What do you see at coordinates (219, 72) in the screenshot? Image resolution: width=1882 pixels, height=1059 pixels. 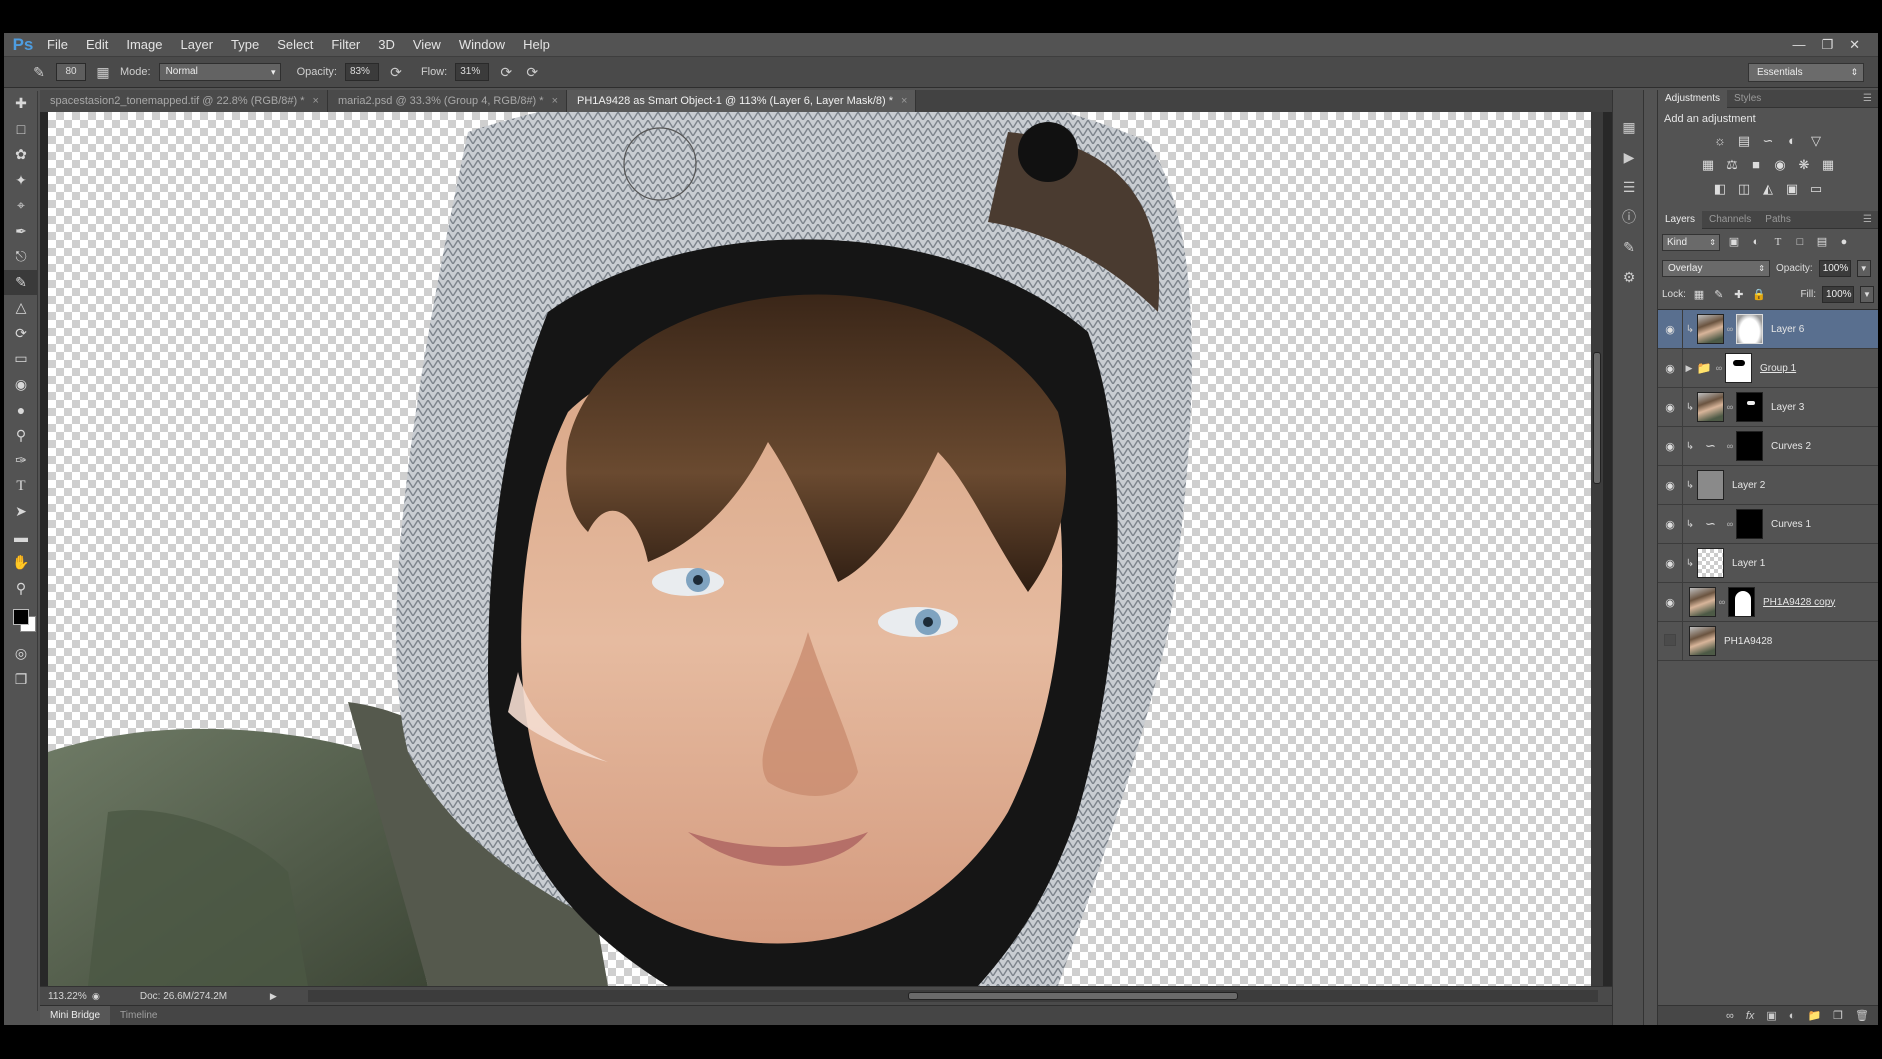 I see `mode-dropdown: Normal` at bounding box center [219, 72].